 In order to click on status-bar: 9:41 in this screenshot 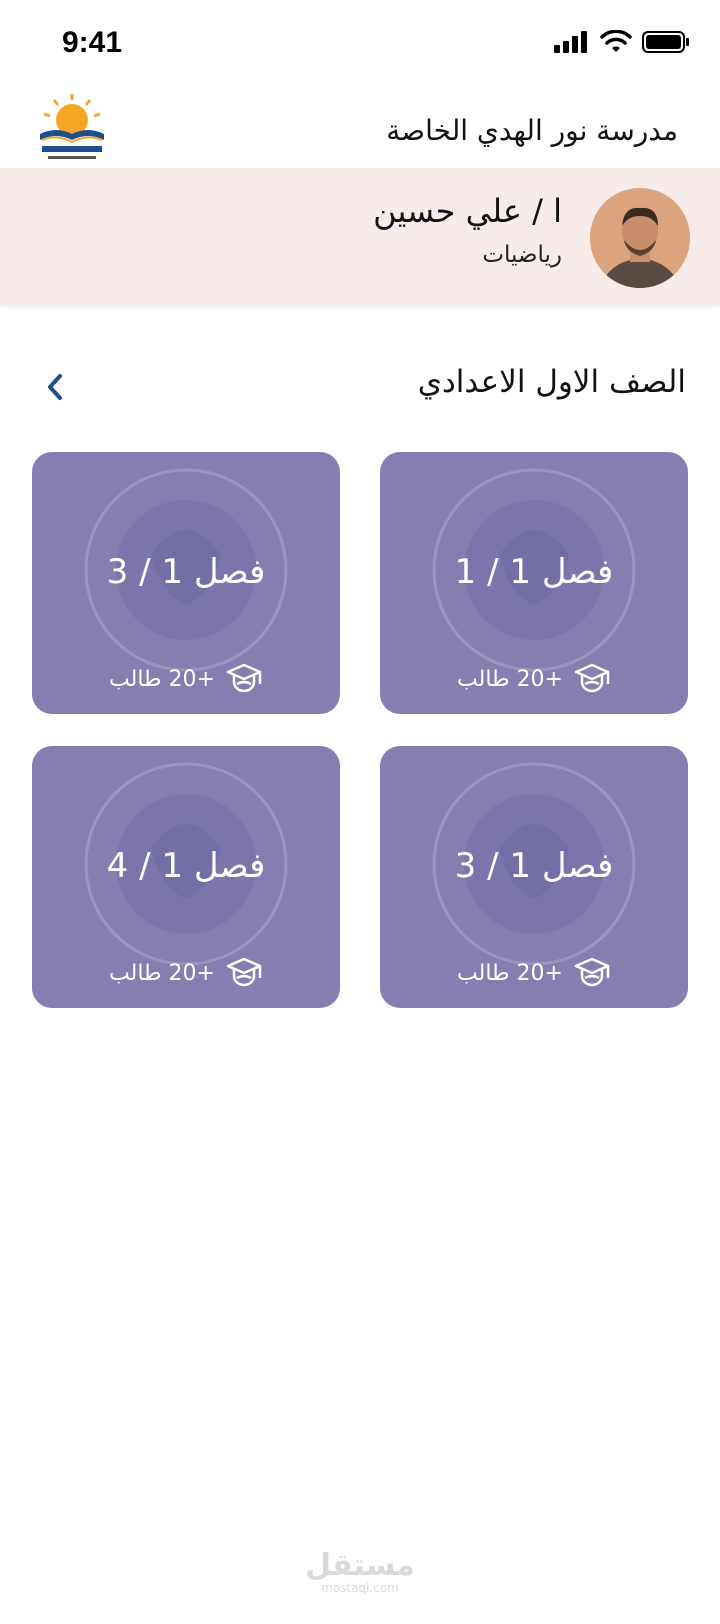, I will do `click(360, 45)`.